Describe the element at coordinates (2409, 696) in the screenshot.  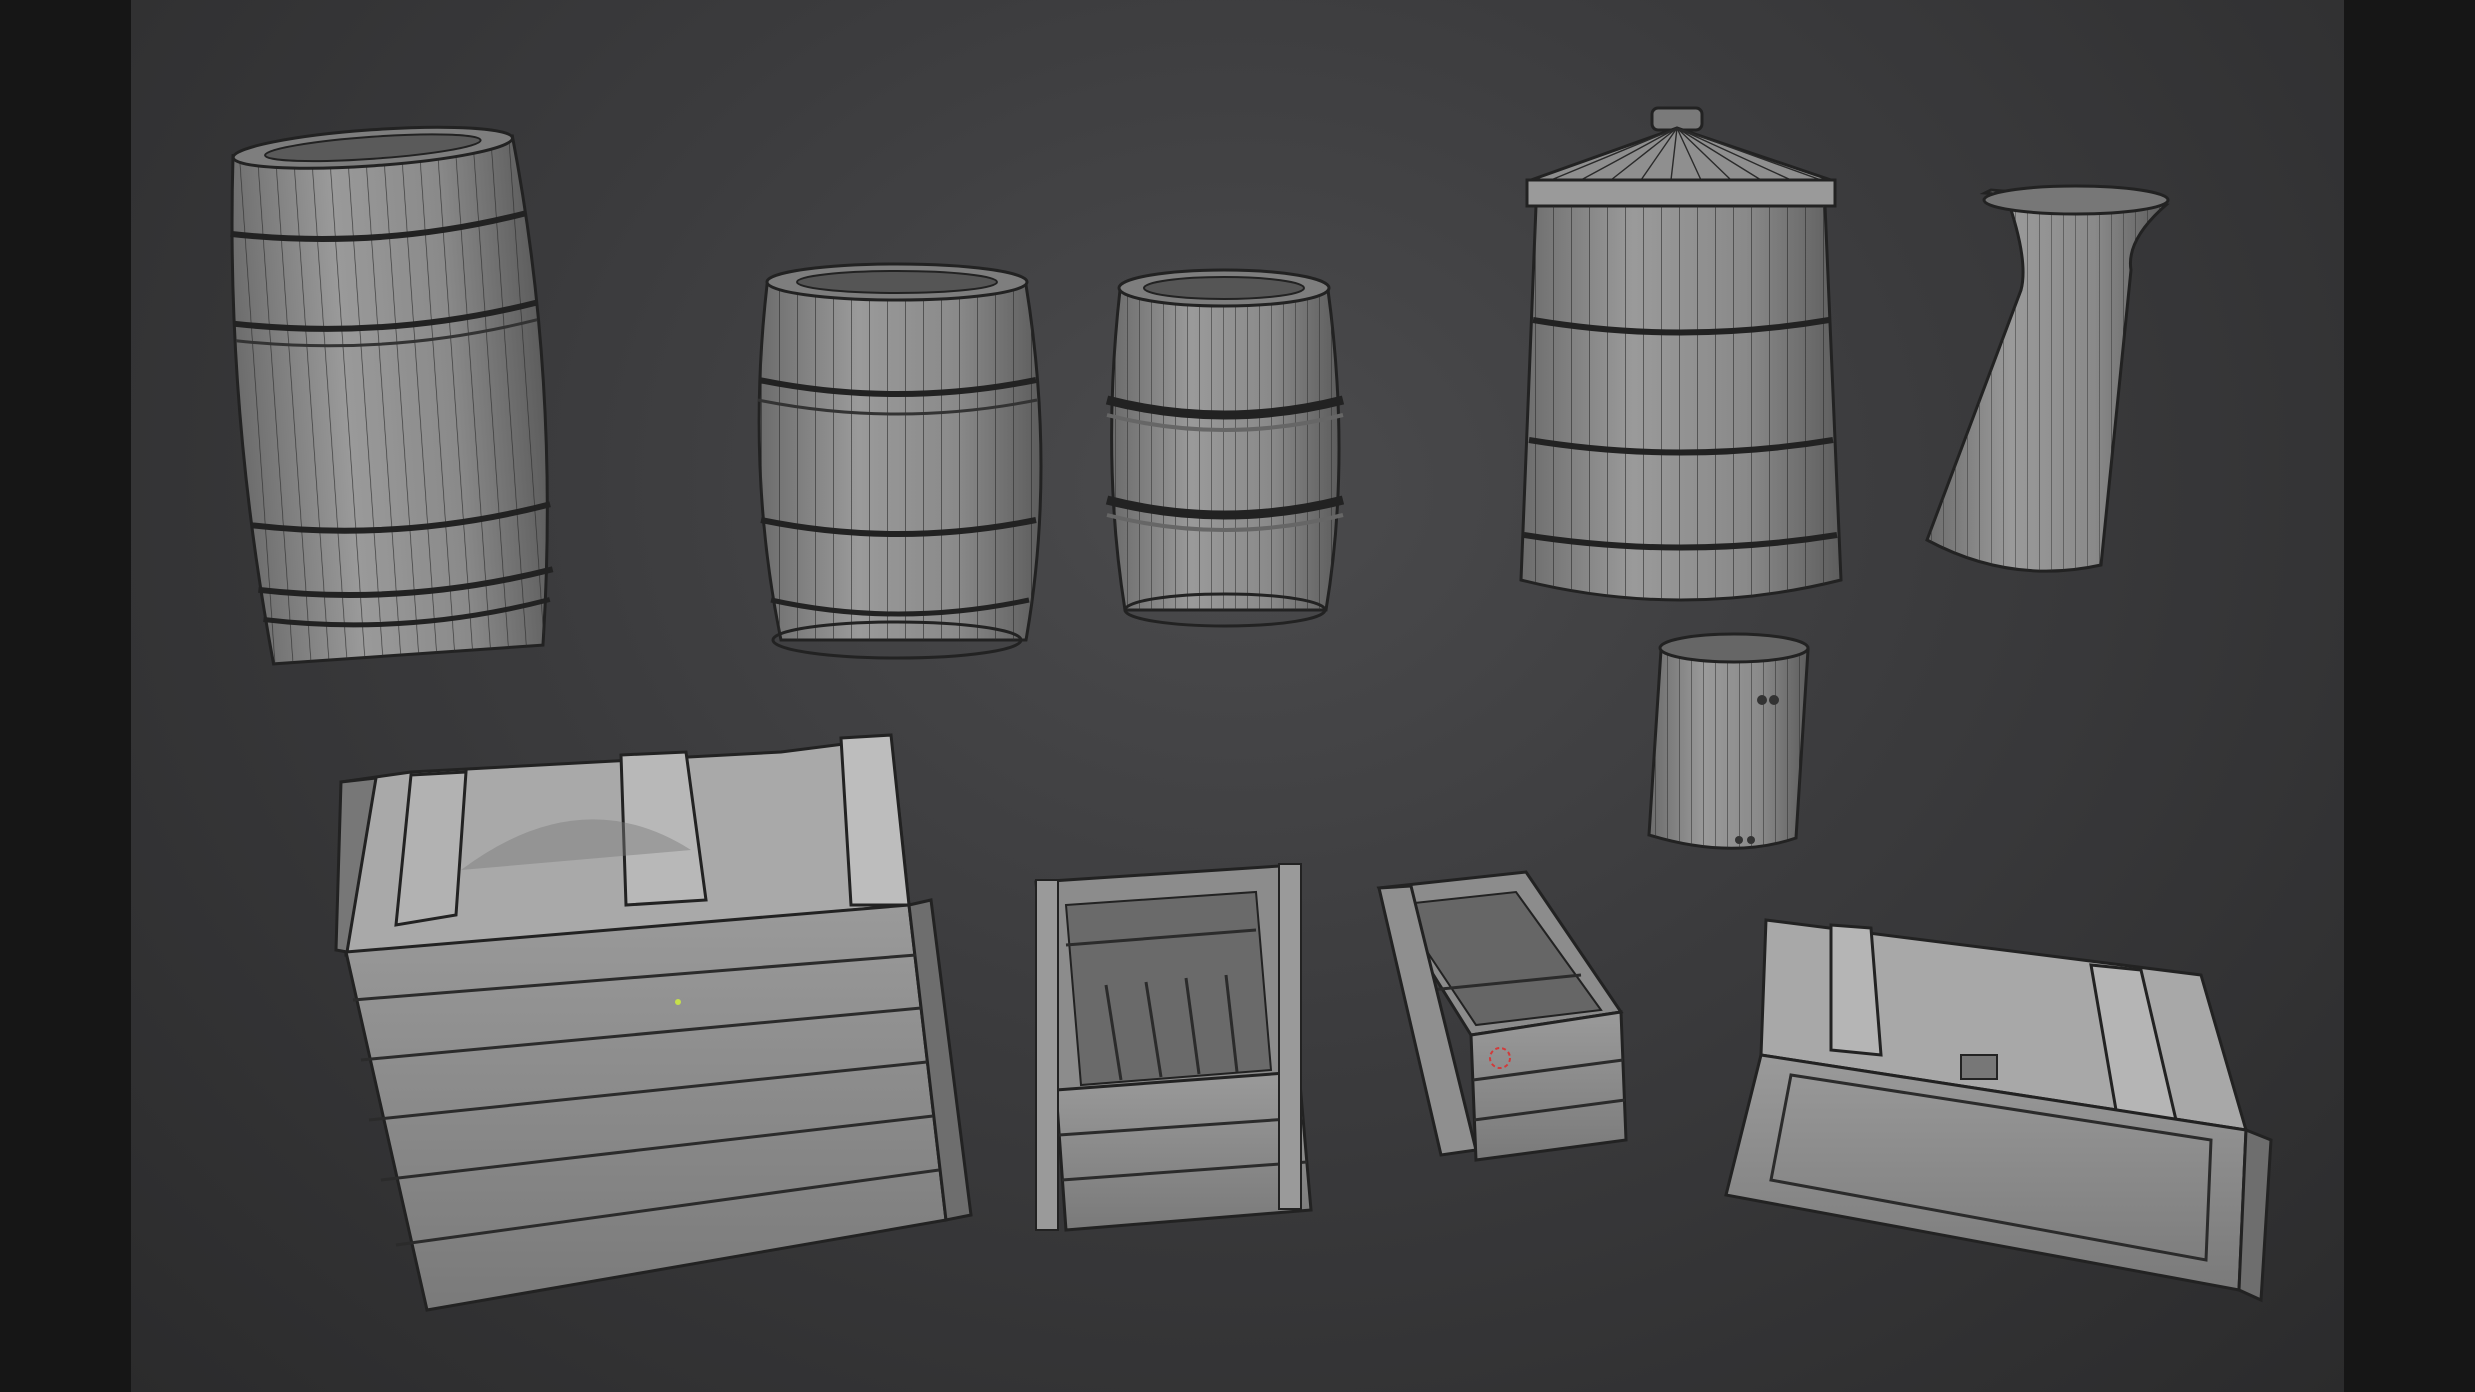
I see `right-letterbox` at that location.